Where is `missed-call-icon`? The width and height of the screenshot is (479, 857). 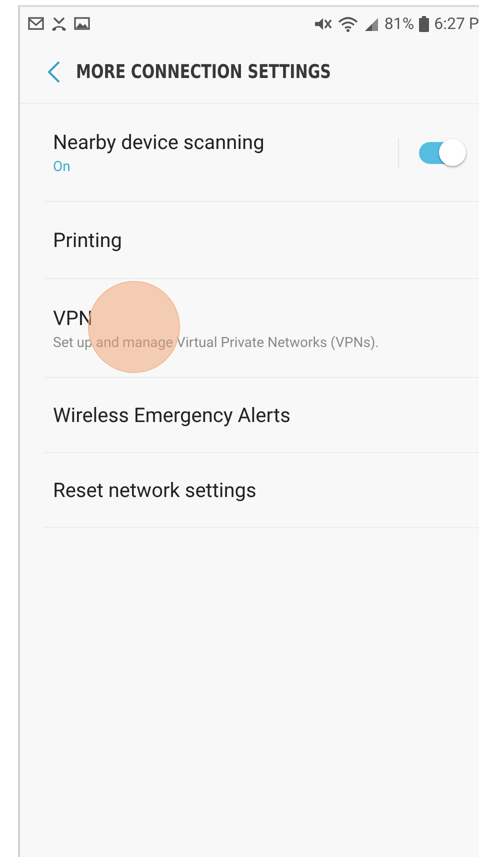 missed-call-icon is located at coordinates (59, 23).